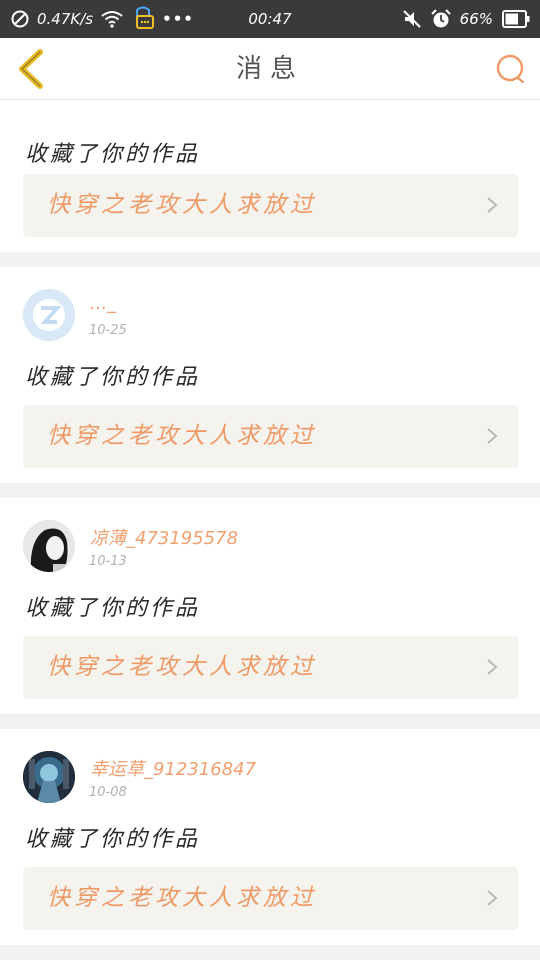 The image size is (540, 960). I want to click on battery-icon, so click(516, 19).